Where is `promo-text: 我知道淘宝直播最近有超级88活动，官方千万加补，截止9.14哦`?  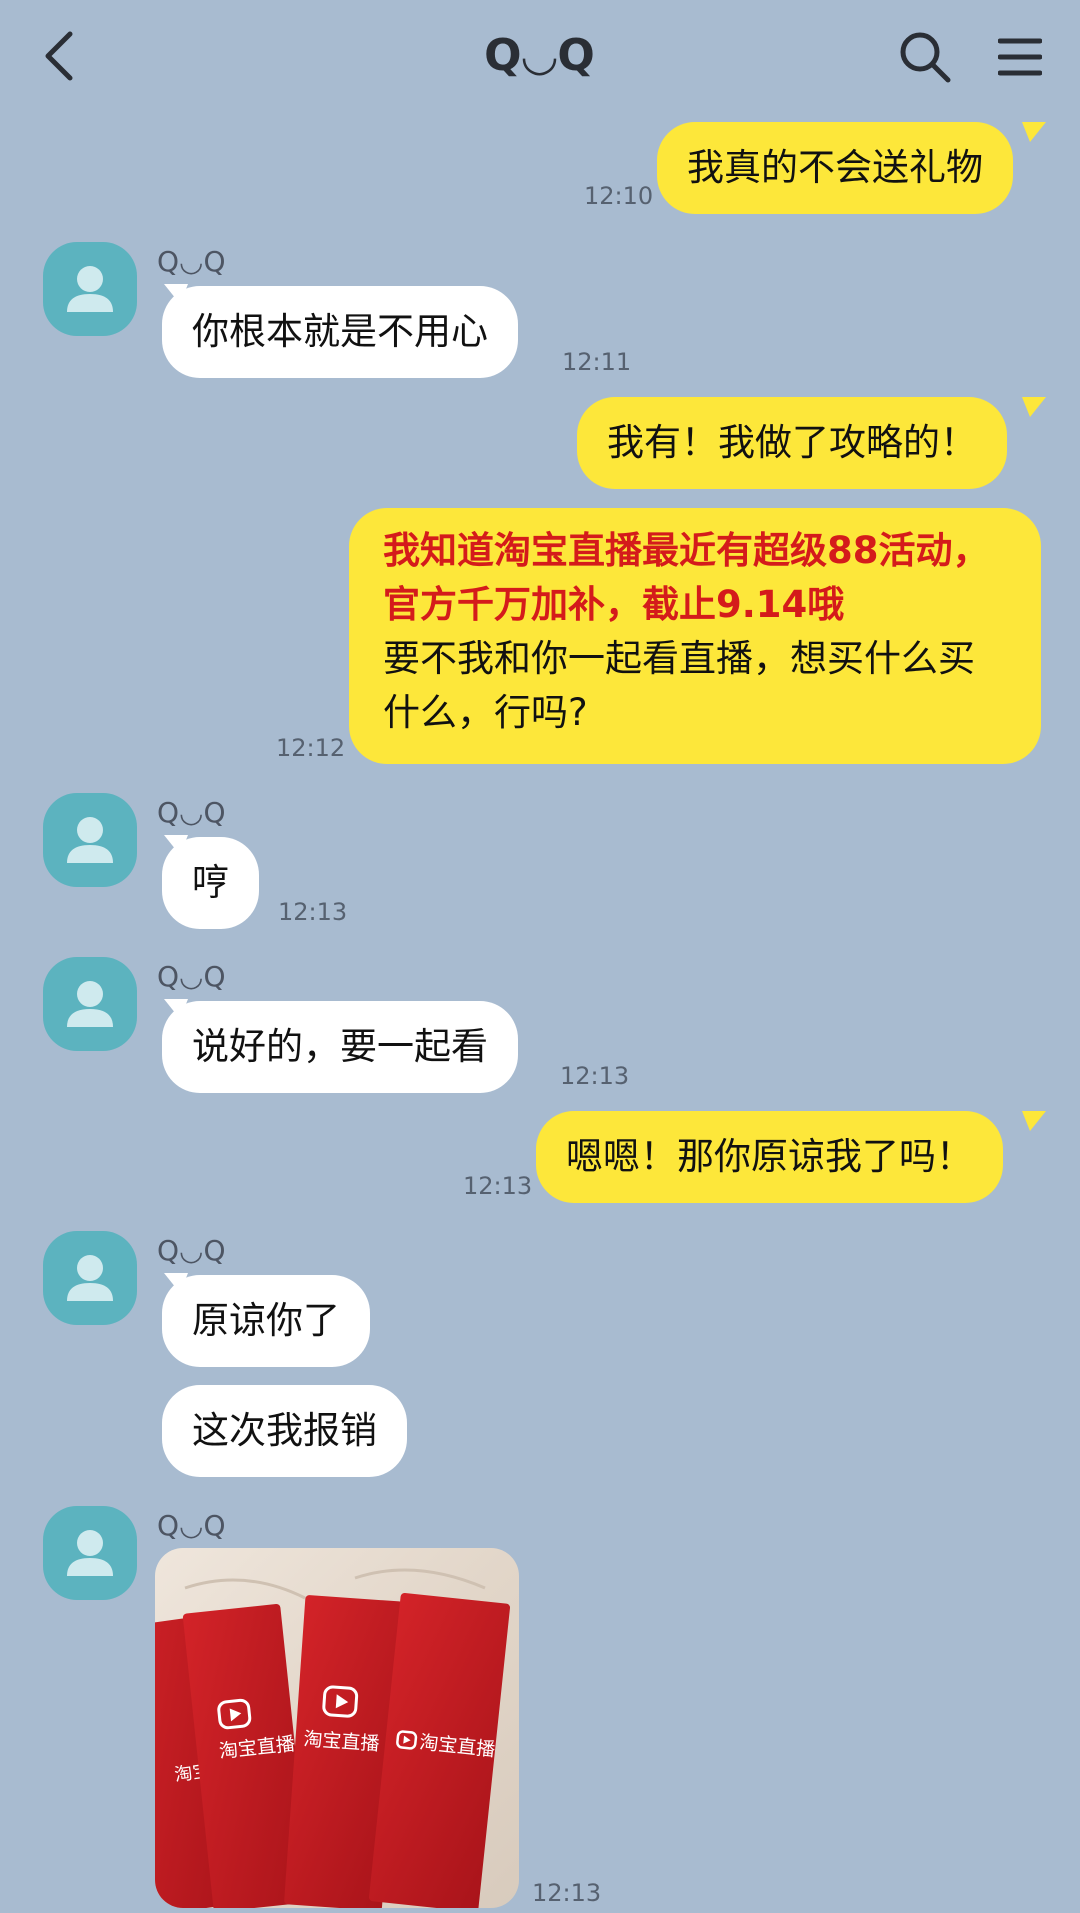
promo-text: 我知道淘宝直播最近有超级88活动，官方千万加补，截止9.14哦 is located at coordinates (686, 577).